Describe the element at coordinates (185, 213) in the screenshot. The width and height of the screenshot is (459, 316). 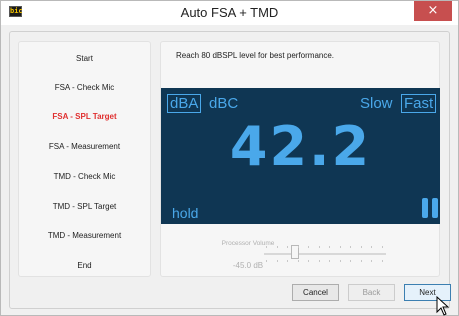
I see `hold-button: hold` at that location.